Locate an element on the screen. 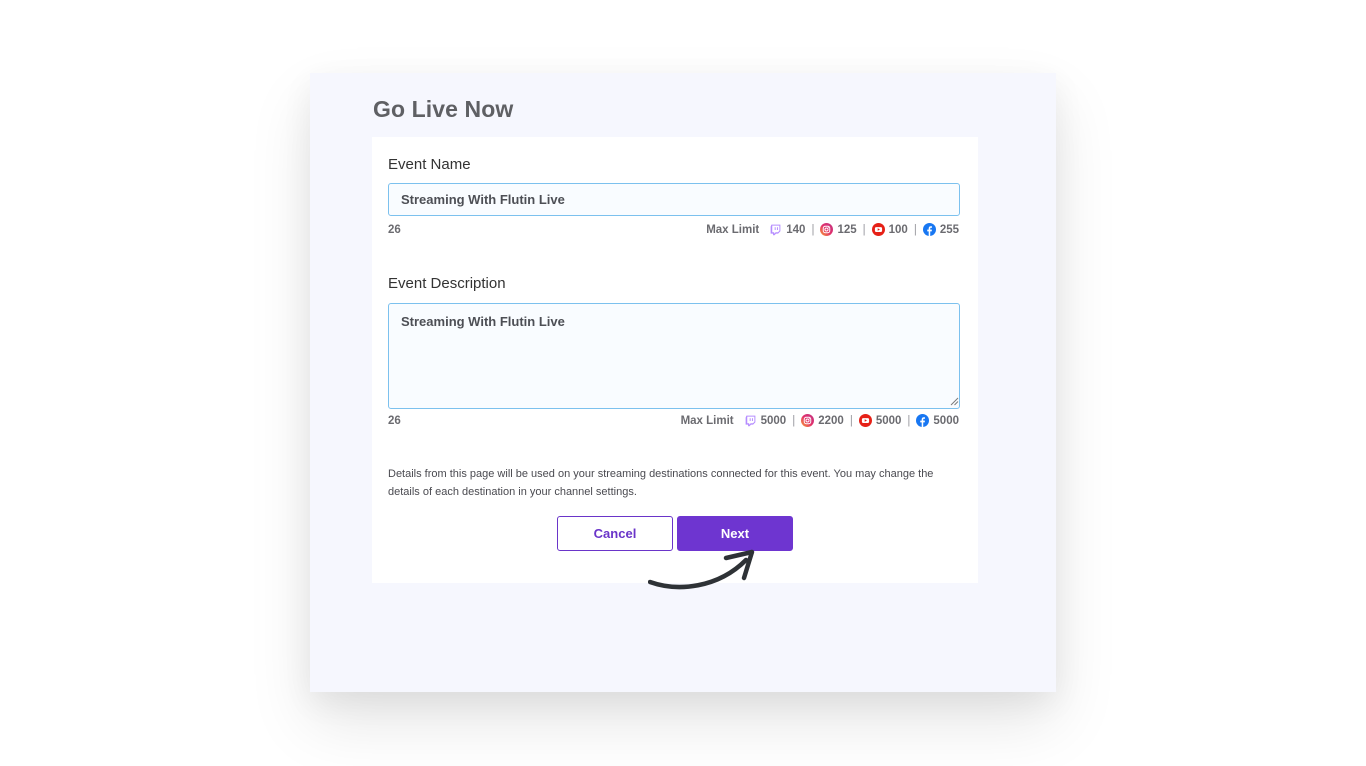 The width and height of the screenshot is (1366, 766). event-description-limits: Max Limit 5000 | 2200 | 5000 | 5000 is located at coordinates (820, 420).